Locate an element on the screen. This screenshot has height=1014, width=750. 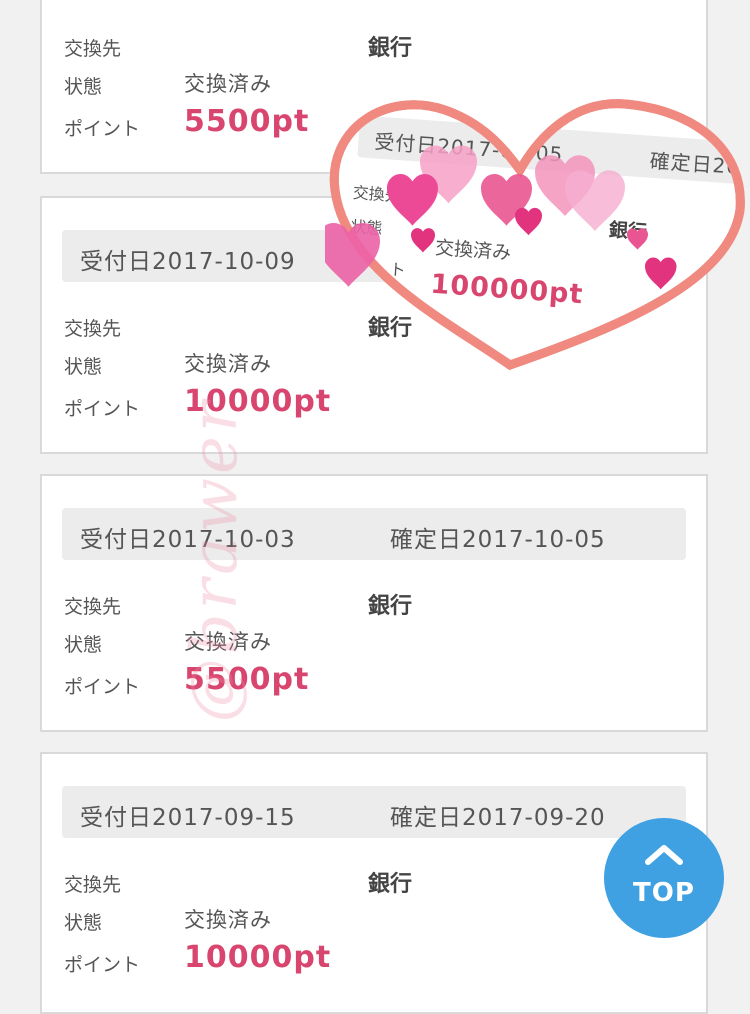
inset-destination-value: 銀行 is located at coordinates (628, 231).